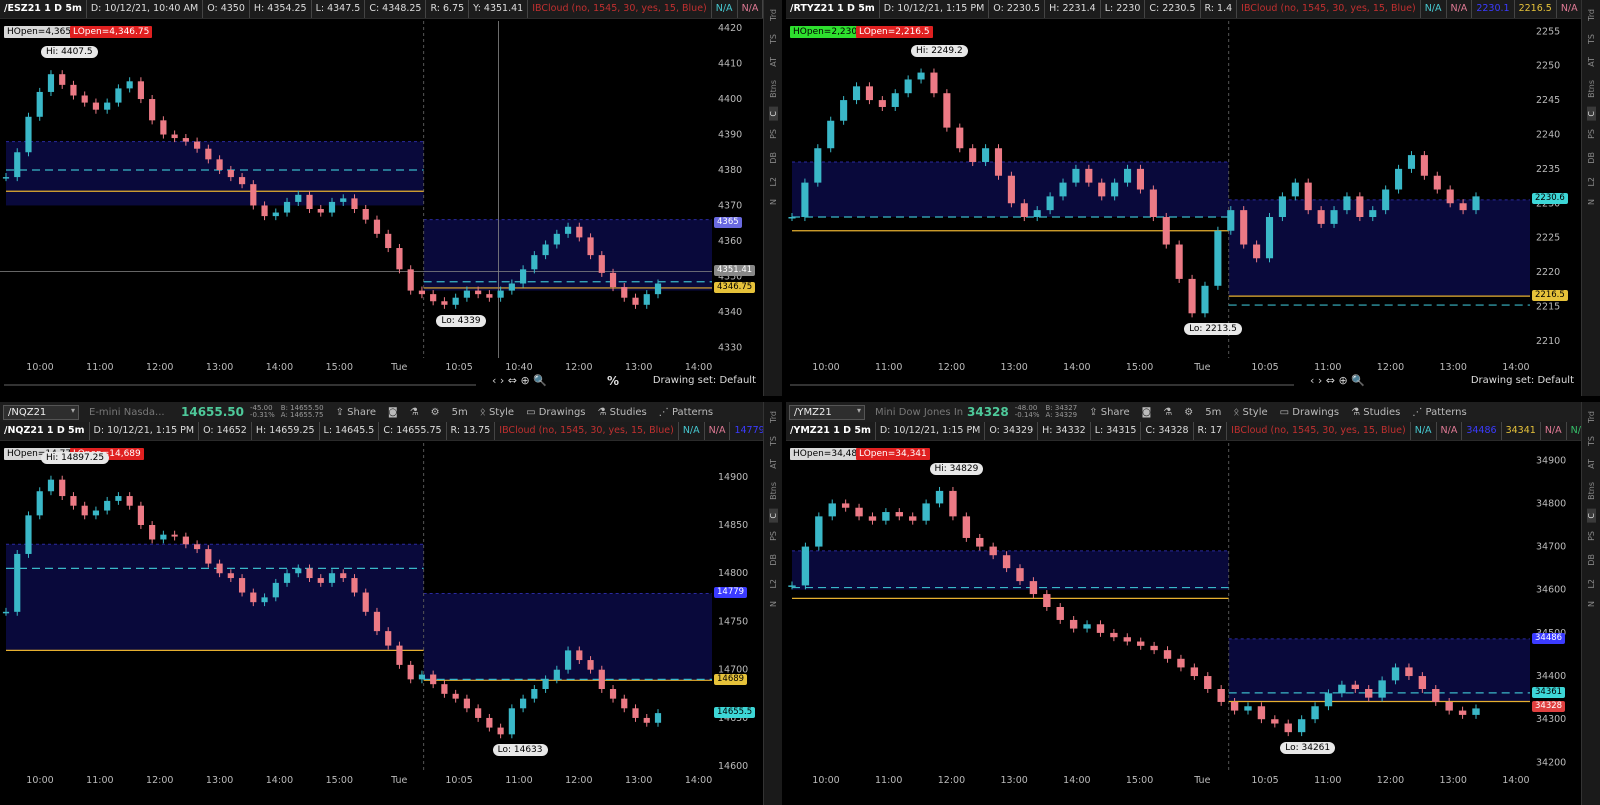 This screenshot has width=1600, height=805. I want to click on low-callout: Lo: 4339, so click(461, 320).